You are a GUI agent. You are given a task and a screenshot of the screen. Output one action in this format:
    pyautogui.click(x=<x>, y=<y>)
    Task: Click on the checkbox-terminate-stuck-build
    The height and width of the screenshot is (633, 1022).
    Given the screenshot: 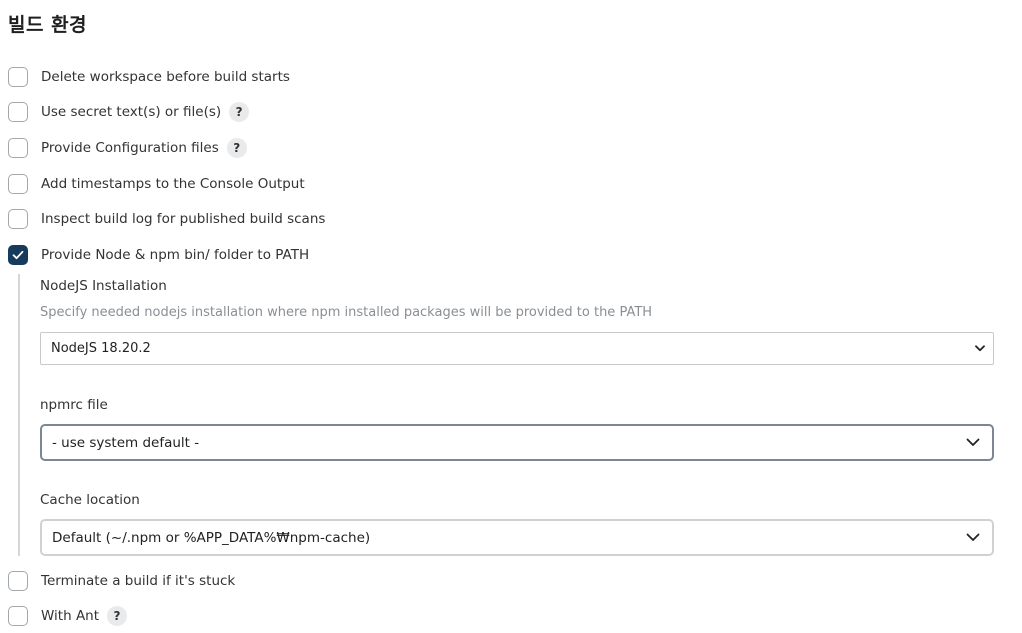 What is the action you would take?
    pyautogui.click(x=18, y=581)
    